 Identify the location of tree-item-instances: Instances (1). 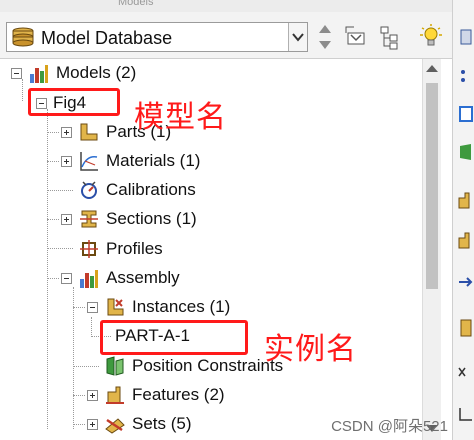
(158, 307).